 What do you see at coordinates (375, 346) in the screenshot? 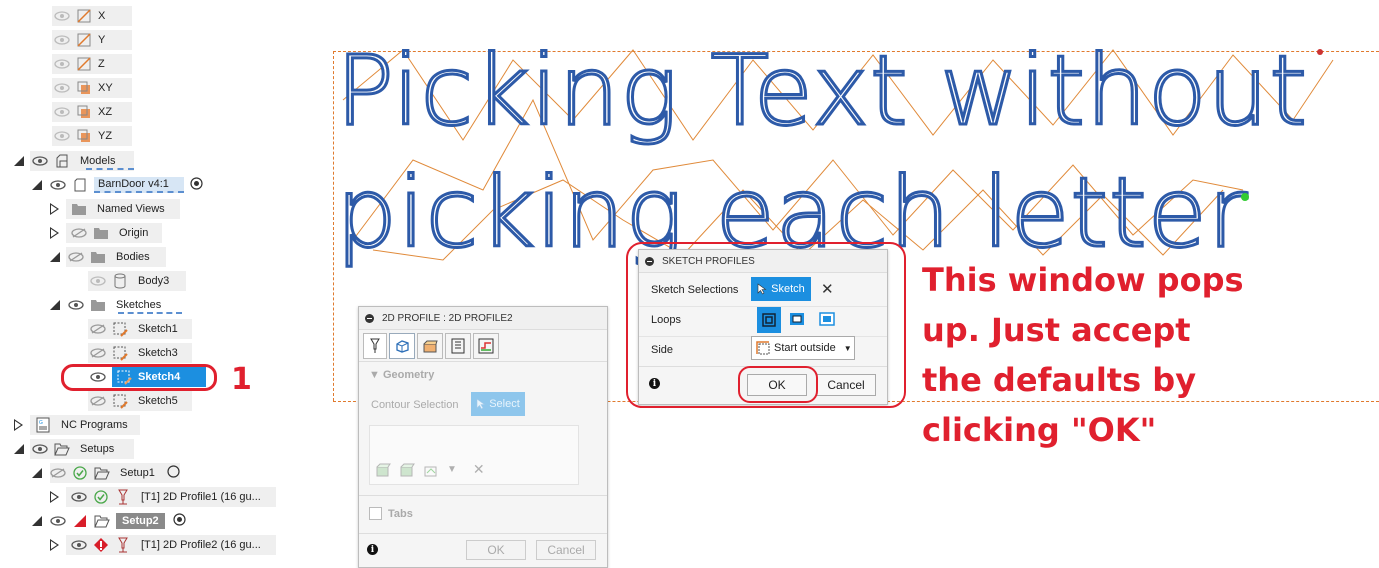
I see `tab-tool` at bounding box center [375, 346].